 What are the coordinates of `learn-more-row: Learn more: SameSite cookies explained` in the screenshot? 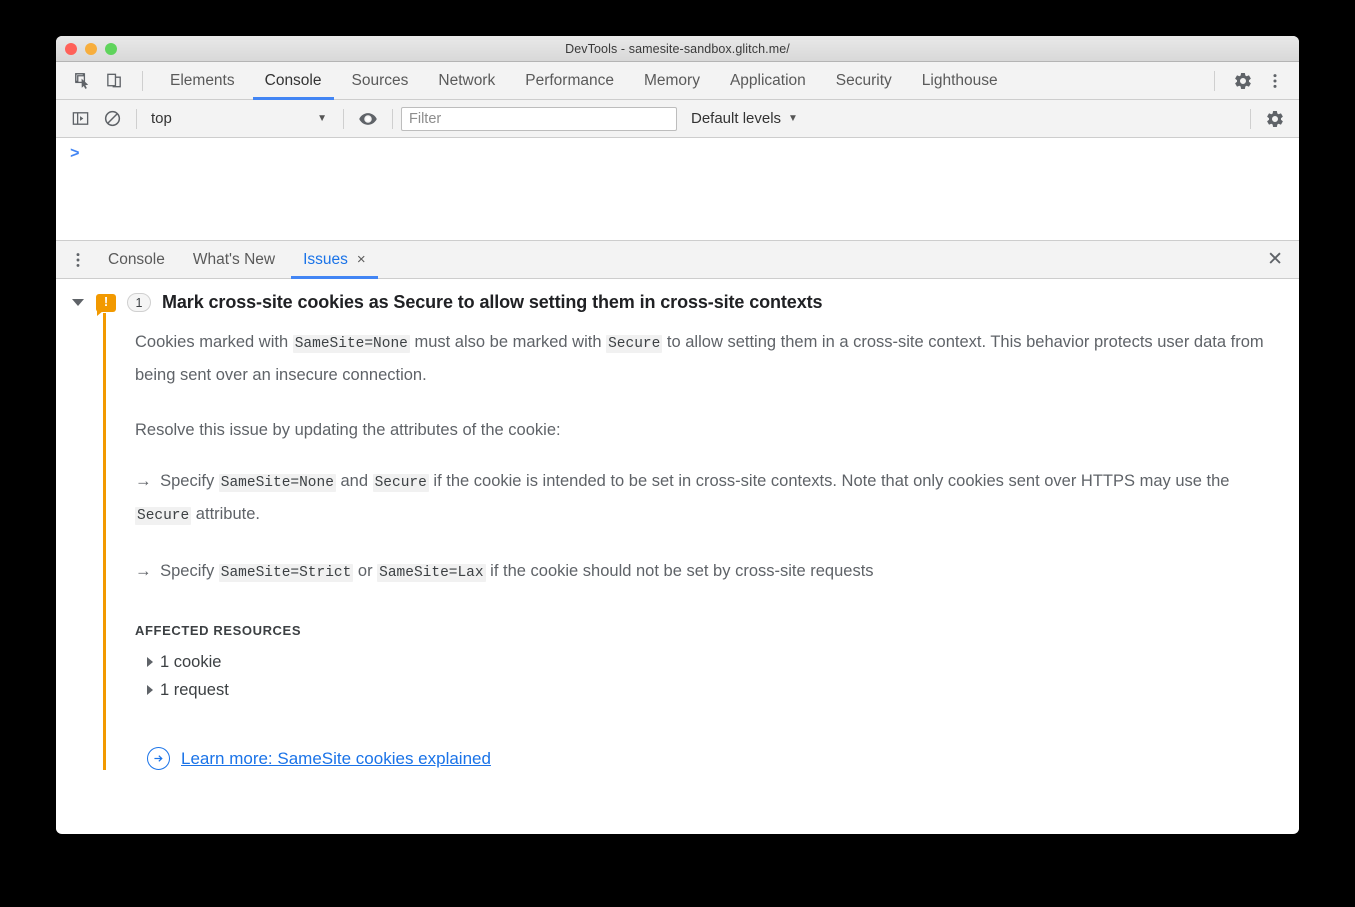 It's located at (723, 758).